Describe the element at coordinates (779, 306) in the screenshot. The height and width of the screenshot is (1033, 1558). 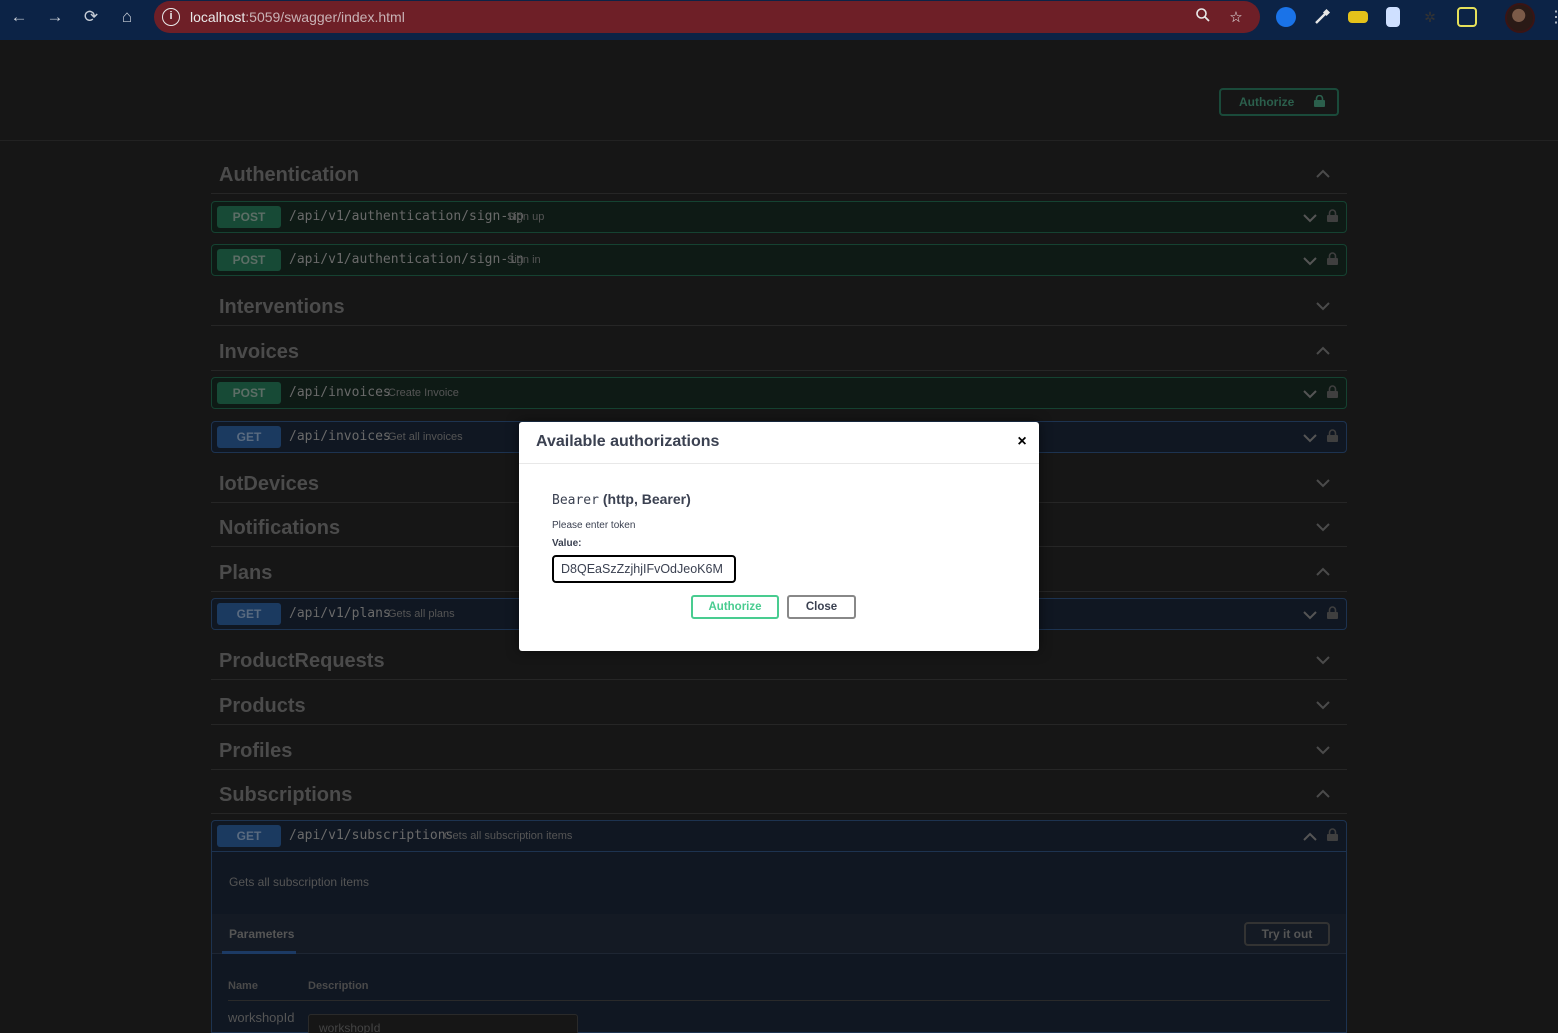
I see `tag-interventions: Interventions` at that location.